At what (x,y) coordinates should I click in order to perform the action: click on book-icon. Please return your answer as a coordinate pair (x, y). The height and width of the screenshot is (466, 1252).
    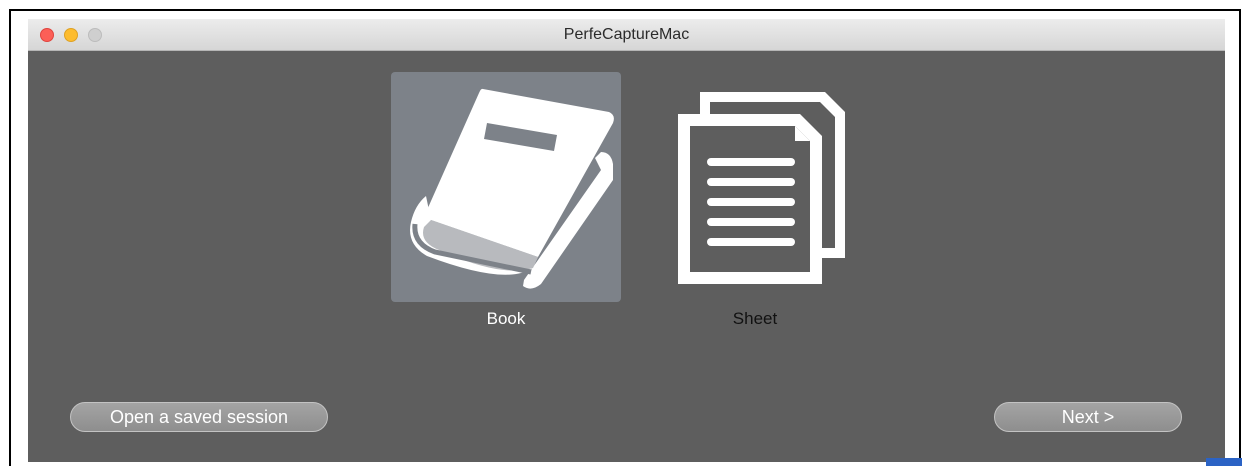
    Looking at the image, I should click on (512, 188).